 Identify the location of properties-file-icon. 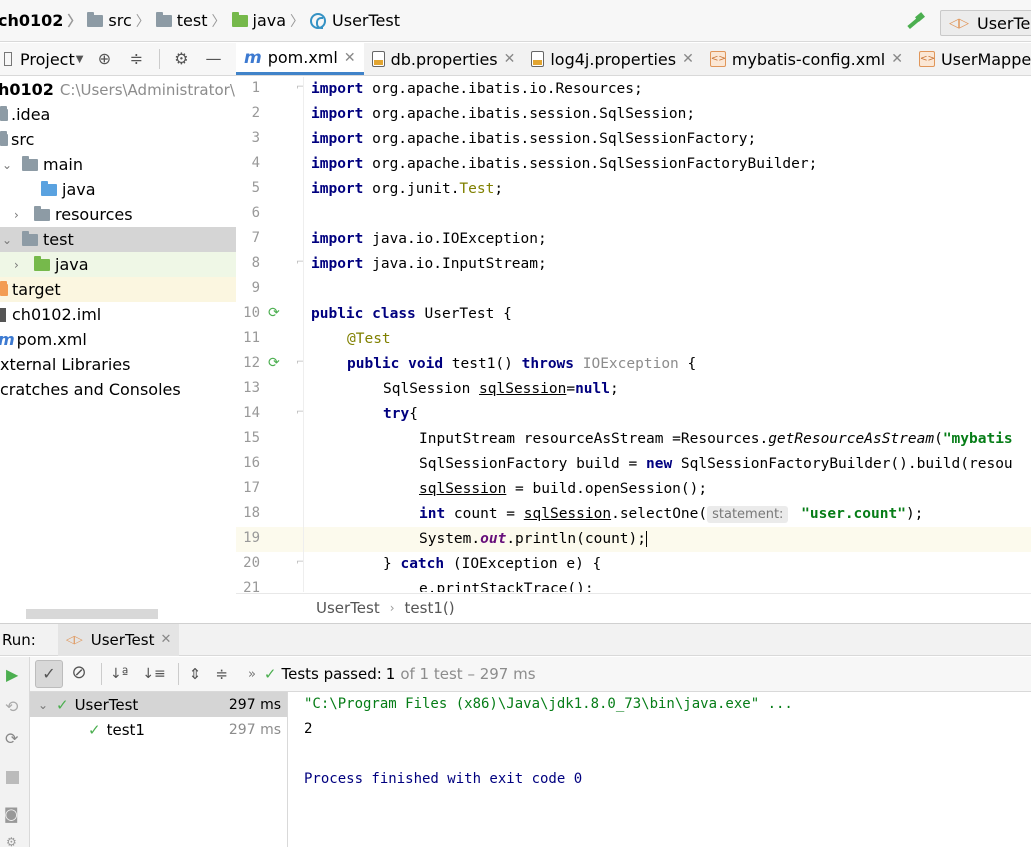
(378, 59).